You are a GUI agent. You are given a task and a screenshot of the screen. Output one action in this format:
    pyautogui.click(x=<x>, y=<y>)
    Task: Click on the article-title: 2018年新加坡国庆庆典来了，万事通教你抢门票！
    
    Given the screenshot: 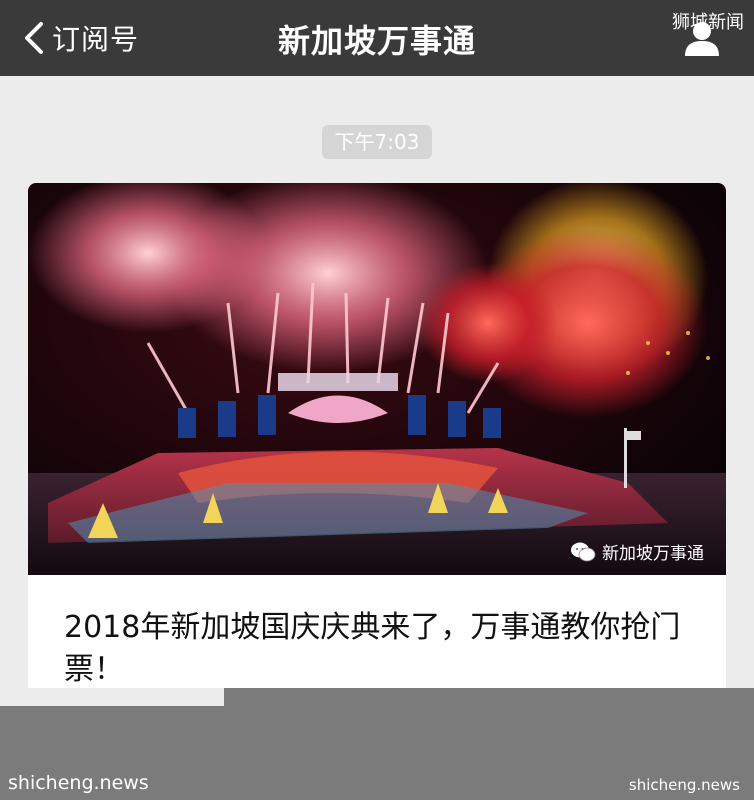 What is the action you would take?
    pyautogui.click(x=379, y=649)
    